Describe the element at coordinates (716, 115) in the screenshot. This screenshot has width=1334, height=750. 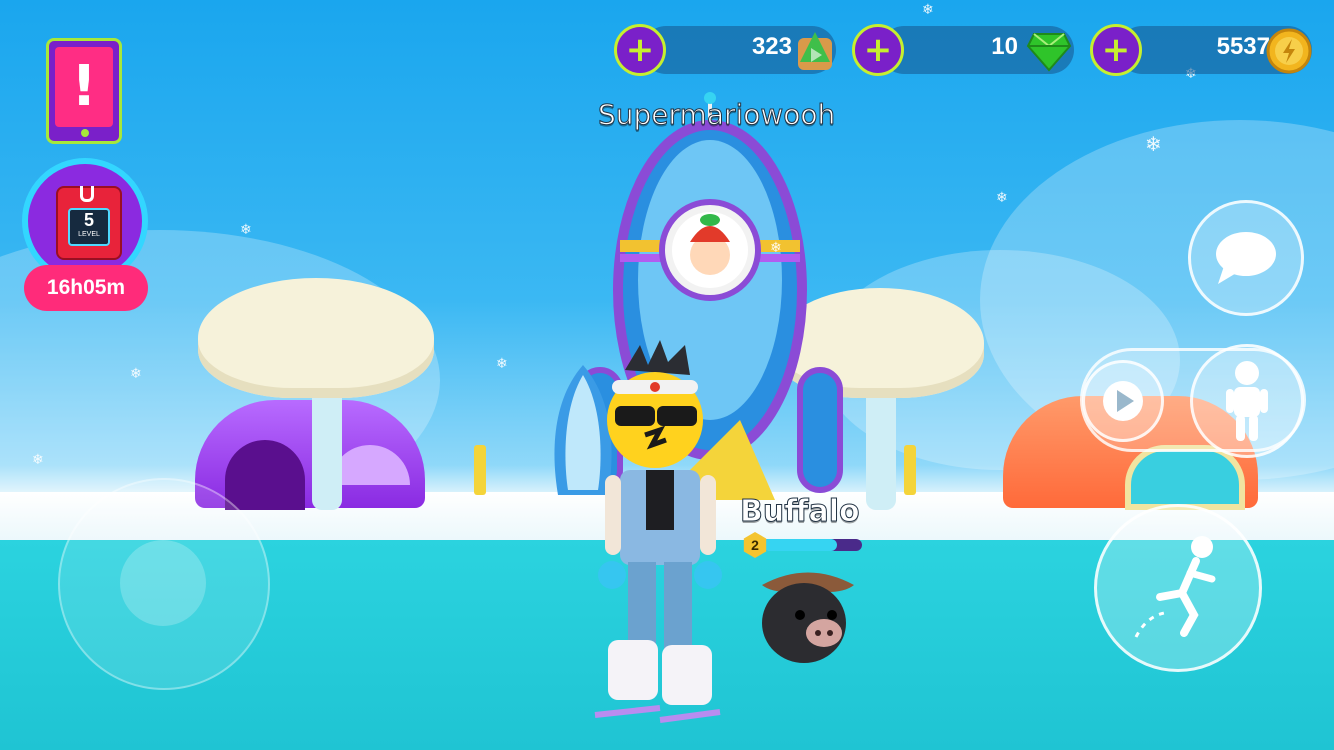
I see `player-name-tag: Supermariowooh` at that location.